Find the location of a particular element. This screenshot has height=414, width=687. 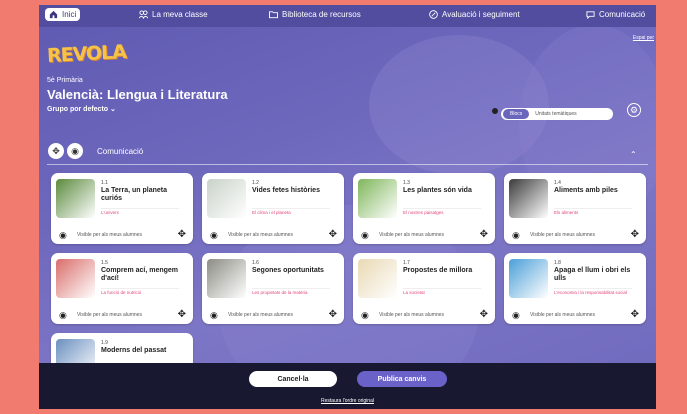

nav-home-button: Inici is located at coordinates (63, 14).